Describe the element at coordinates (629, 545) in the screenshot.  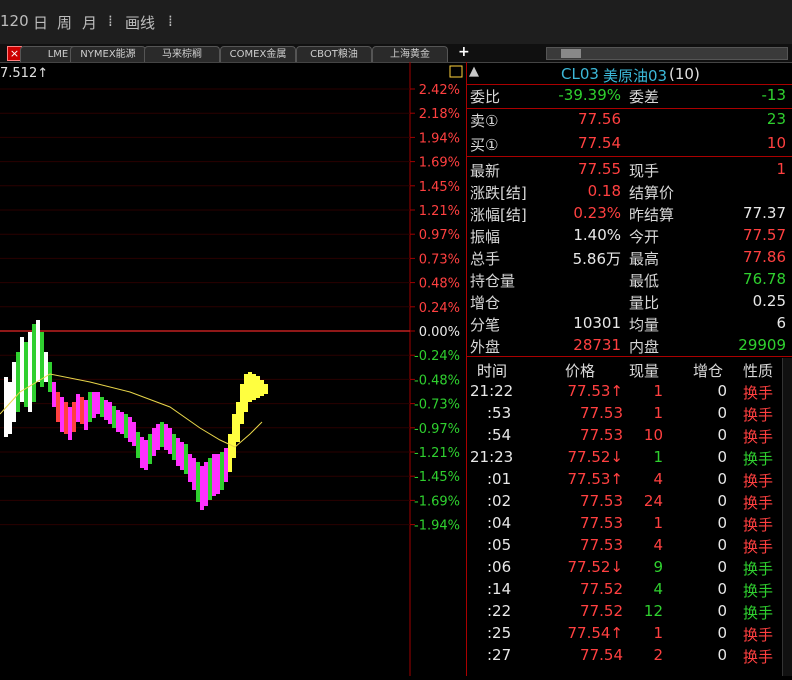
I see `trade-row: :05 77.53 4 0 换手` at that location.